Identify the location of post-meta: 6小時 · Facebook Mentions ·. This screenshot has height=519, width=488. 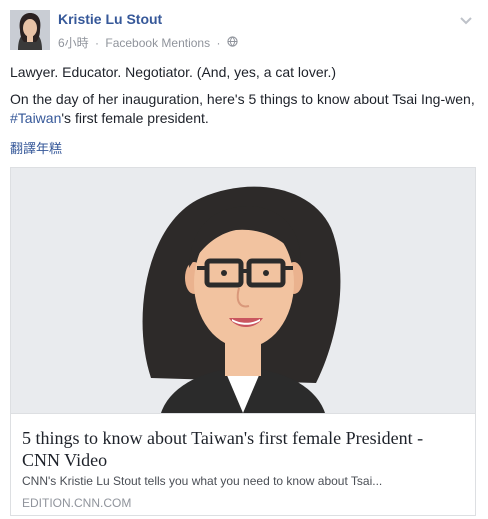
(148, 42).